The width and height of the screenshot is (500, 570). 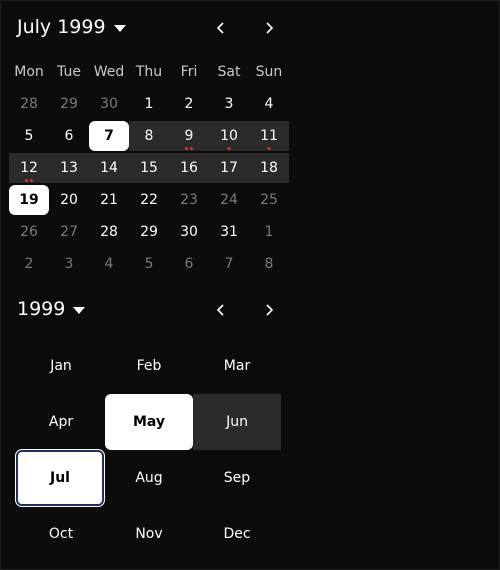 I want to click on day-cell: 27, so click(x=69, y=232).